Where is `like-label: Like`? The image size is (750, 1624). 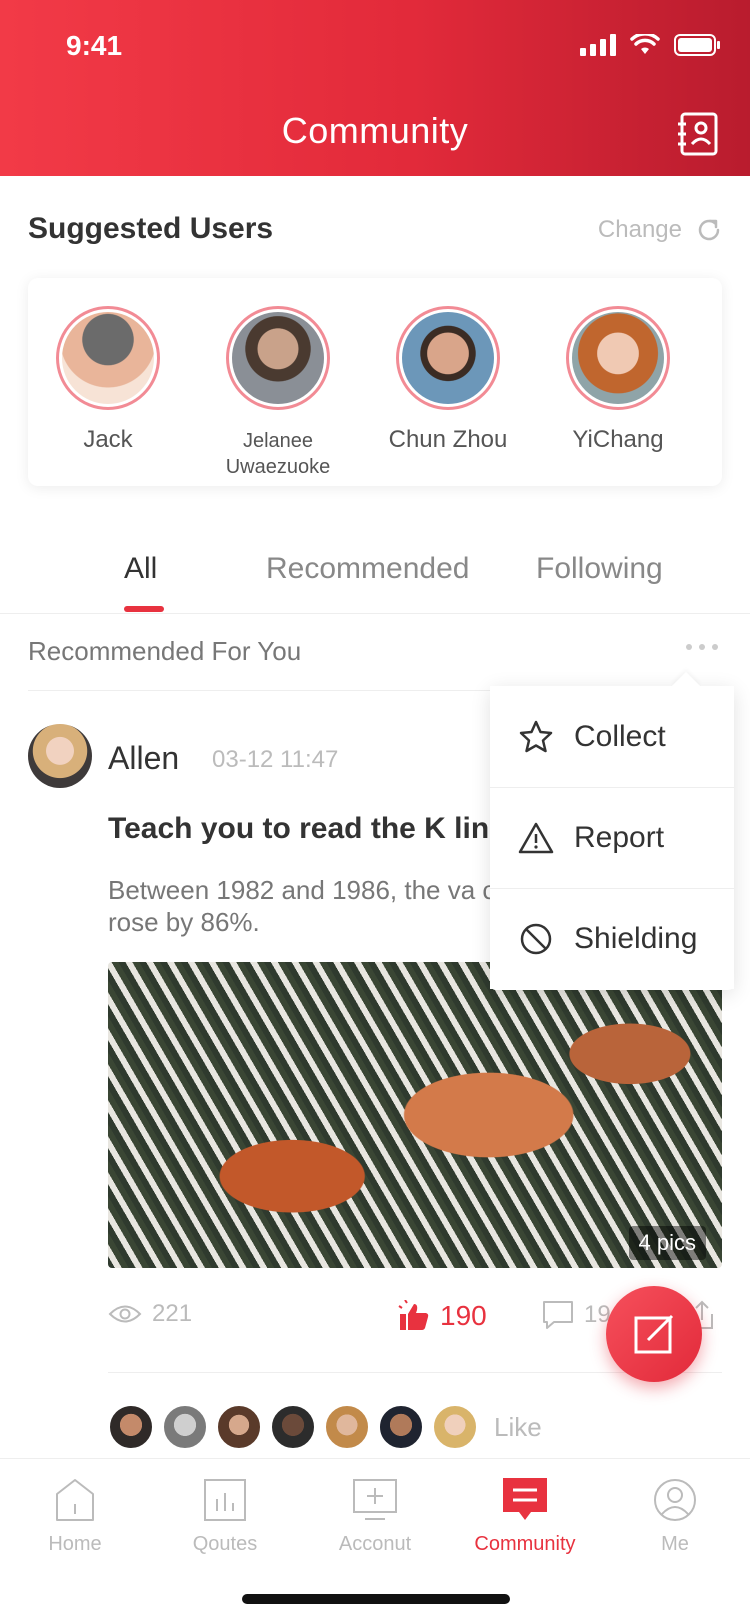
like-label: Like is located at coordinates (518, 1426).